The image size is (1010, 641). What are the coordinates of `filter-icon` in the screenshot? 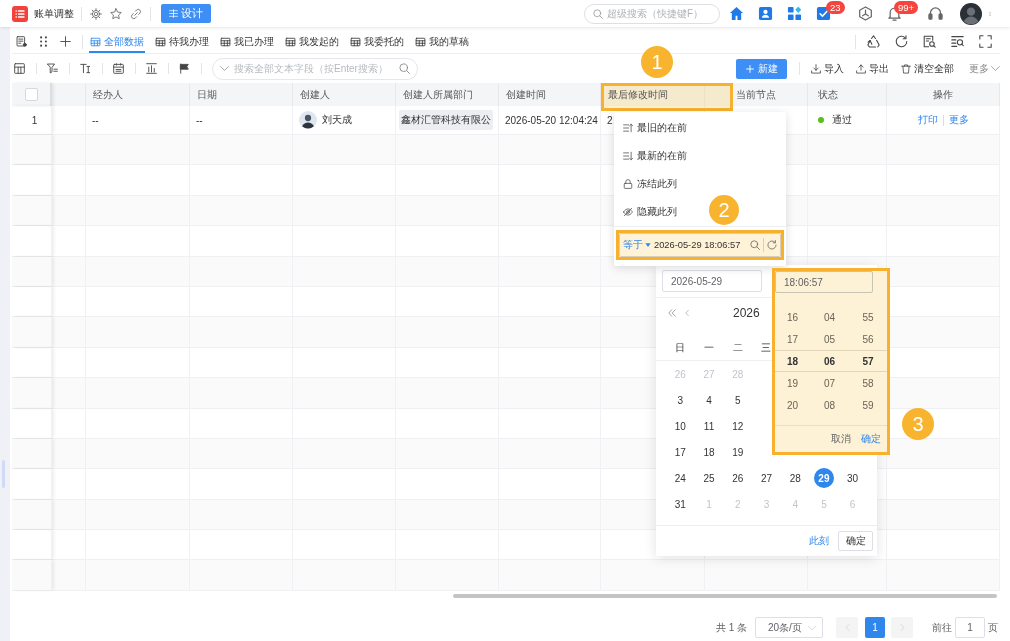 It's located at (52, 68).